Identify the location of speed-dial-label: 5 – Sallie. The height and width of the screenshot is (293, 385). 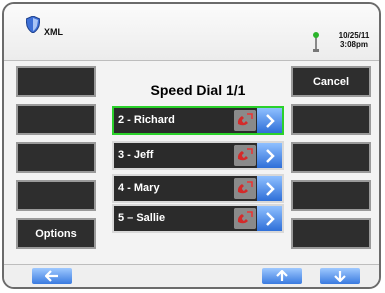
(142, 218).